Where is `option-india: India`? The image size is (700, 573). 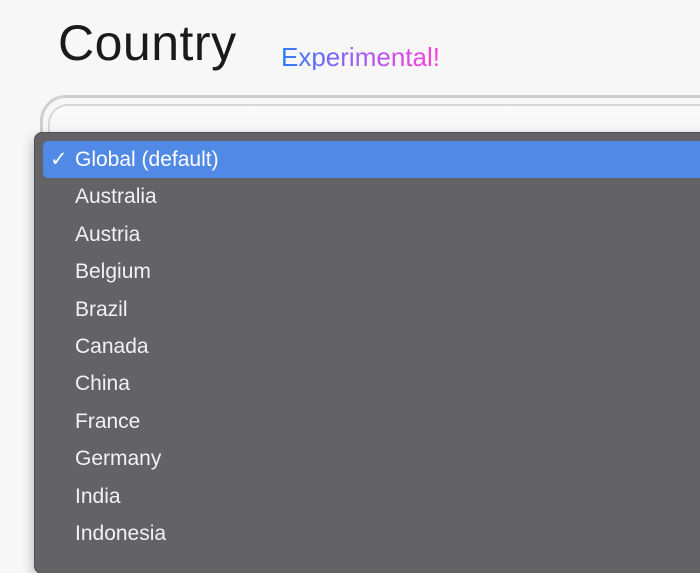 option-india: India is located at coordinates (371, 496).